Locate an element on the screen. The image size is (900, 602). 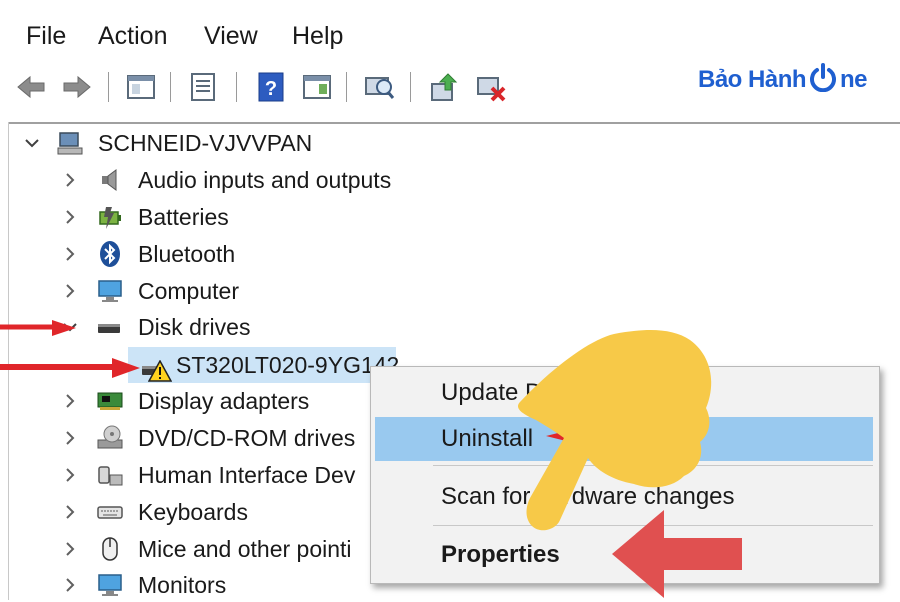
hid-icon is located at coordinates (110, 476).